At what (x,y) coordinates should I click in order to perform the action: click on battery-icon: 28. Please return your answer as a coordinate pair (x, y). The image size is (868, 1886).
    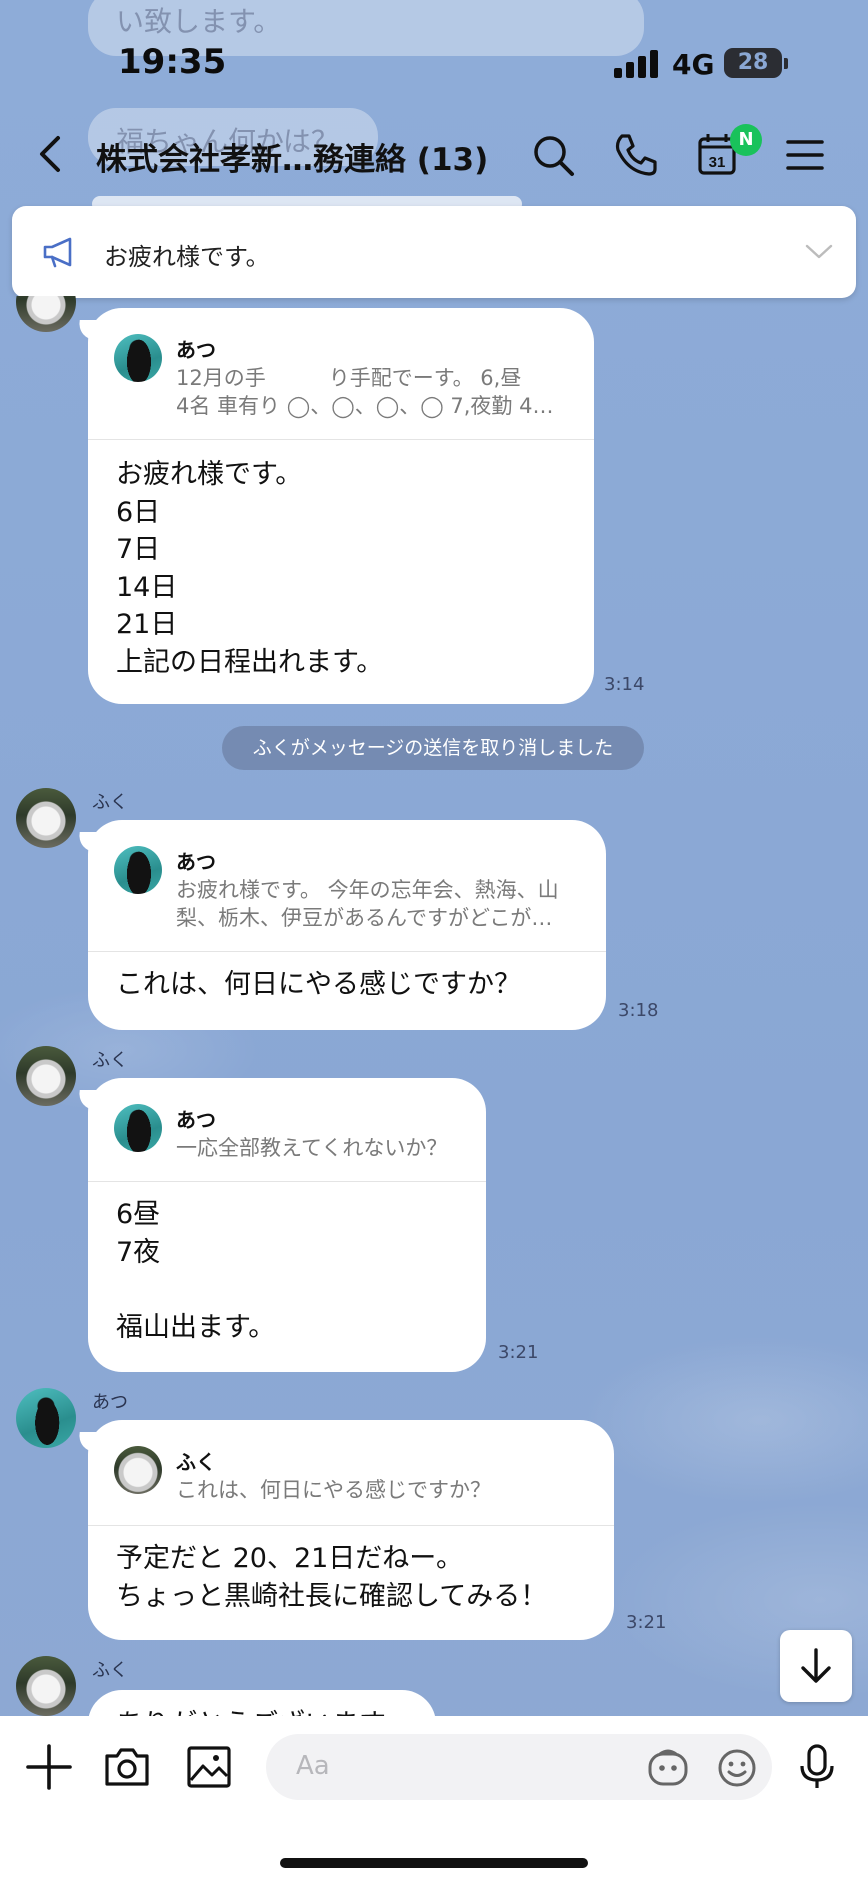
    Looking at the image, I should click on (753, 63).